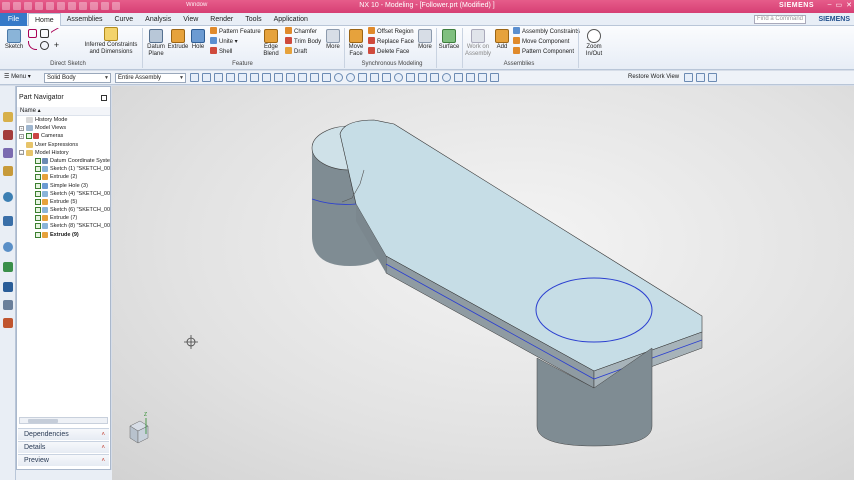 The width and height of the screenshot is (854, 480). Describe the element at coordinates (296, 52) in the screenshot. I see `draft-button: Draft` at that location.